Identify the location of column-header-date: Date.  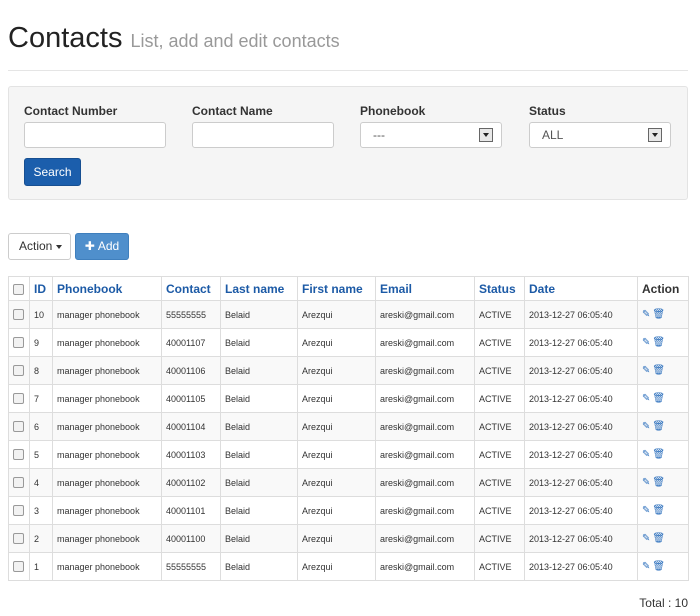
(581, 288).